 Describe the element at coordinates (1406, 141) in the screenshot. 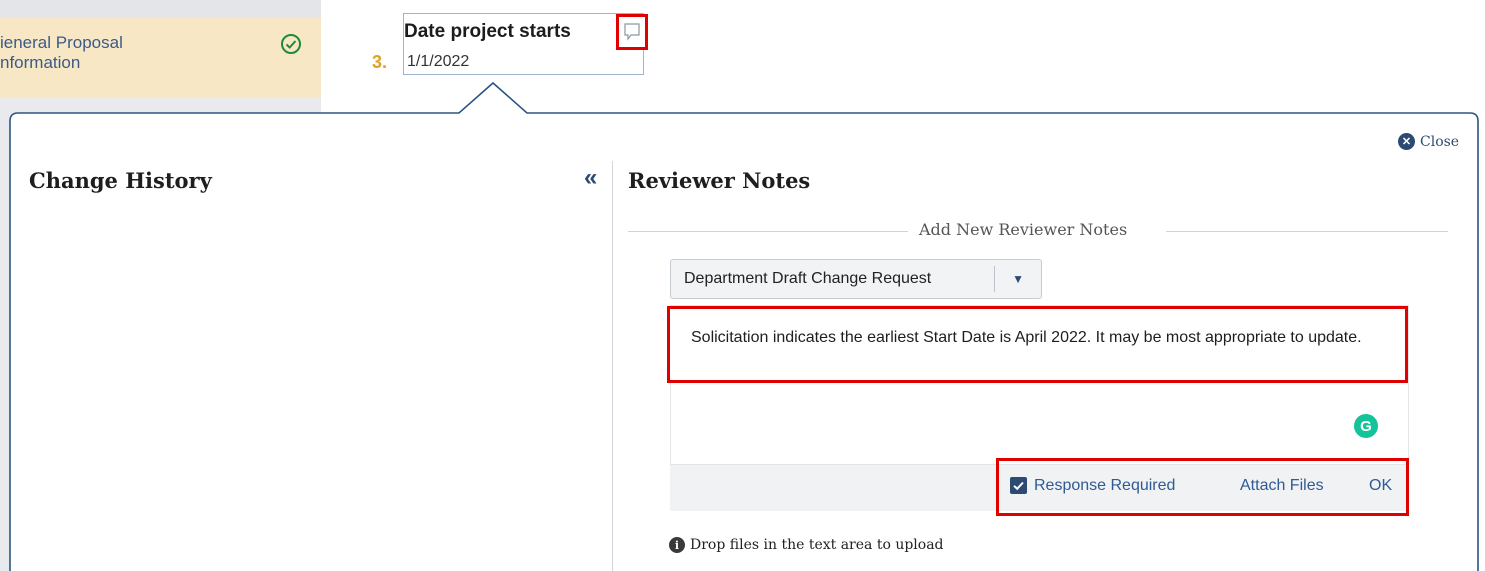

I see `close-icon: ✕` at that location.